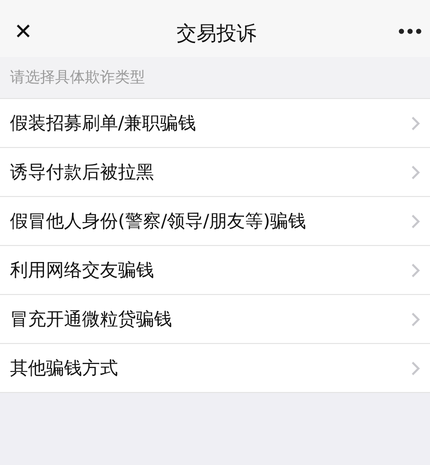  Describe the element at coordinates (77, 77) in the screenshot. I see `section-header: 请选择具体欺诈类型` at that location.